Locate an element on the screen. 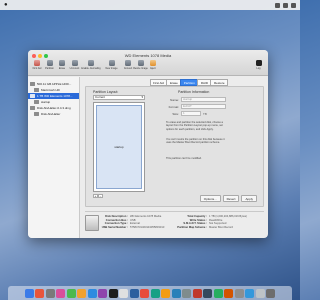 The image size is (320, 300). size-field: 1 is located at coordinates (191, 113).